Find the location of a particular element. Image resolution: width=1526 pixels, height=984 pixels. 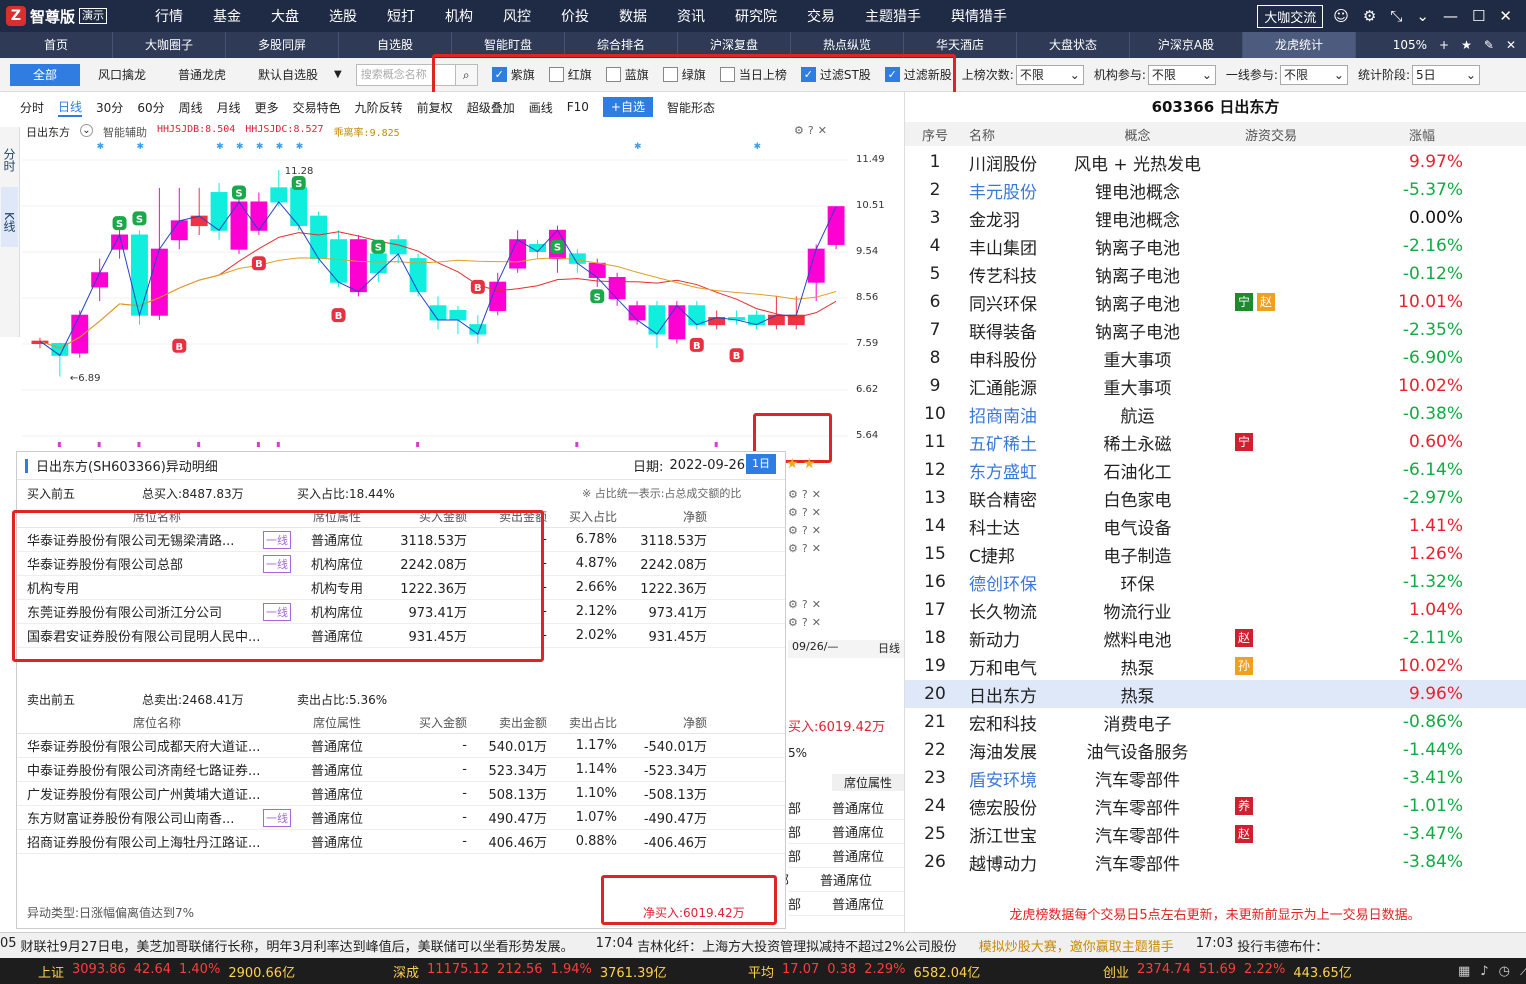

chart-tool-1: 日线 is located at coordinates (70, 107).